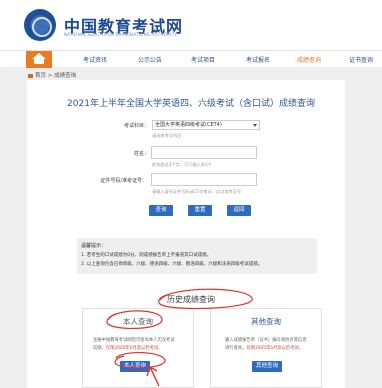 This screenshot has width=382, height=388. I want to click on other-query-limit: 仅限2005年6月及以后考试。, so click(275, 348).